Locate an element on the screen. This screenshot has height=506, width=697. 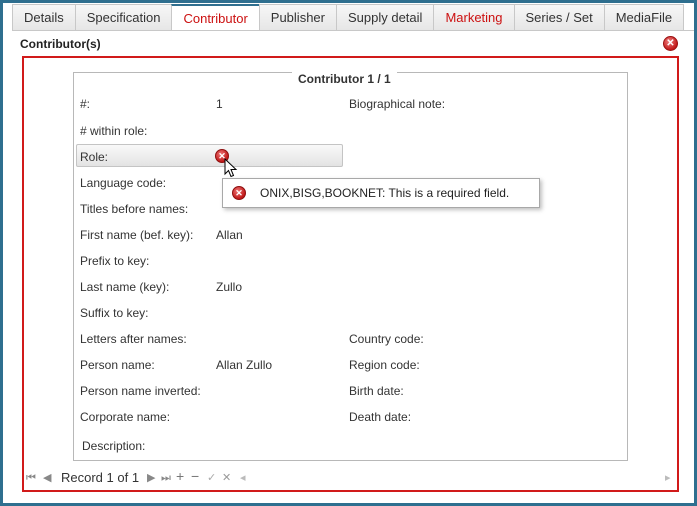
first-record-icon: ⏮ is located at coordinates (31, 478).